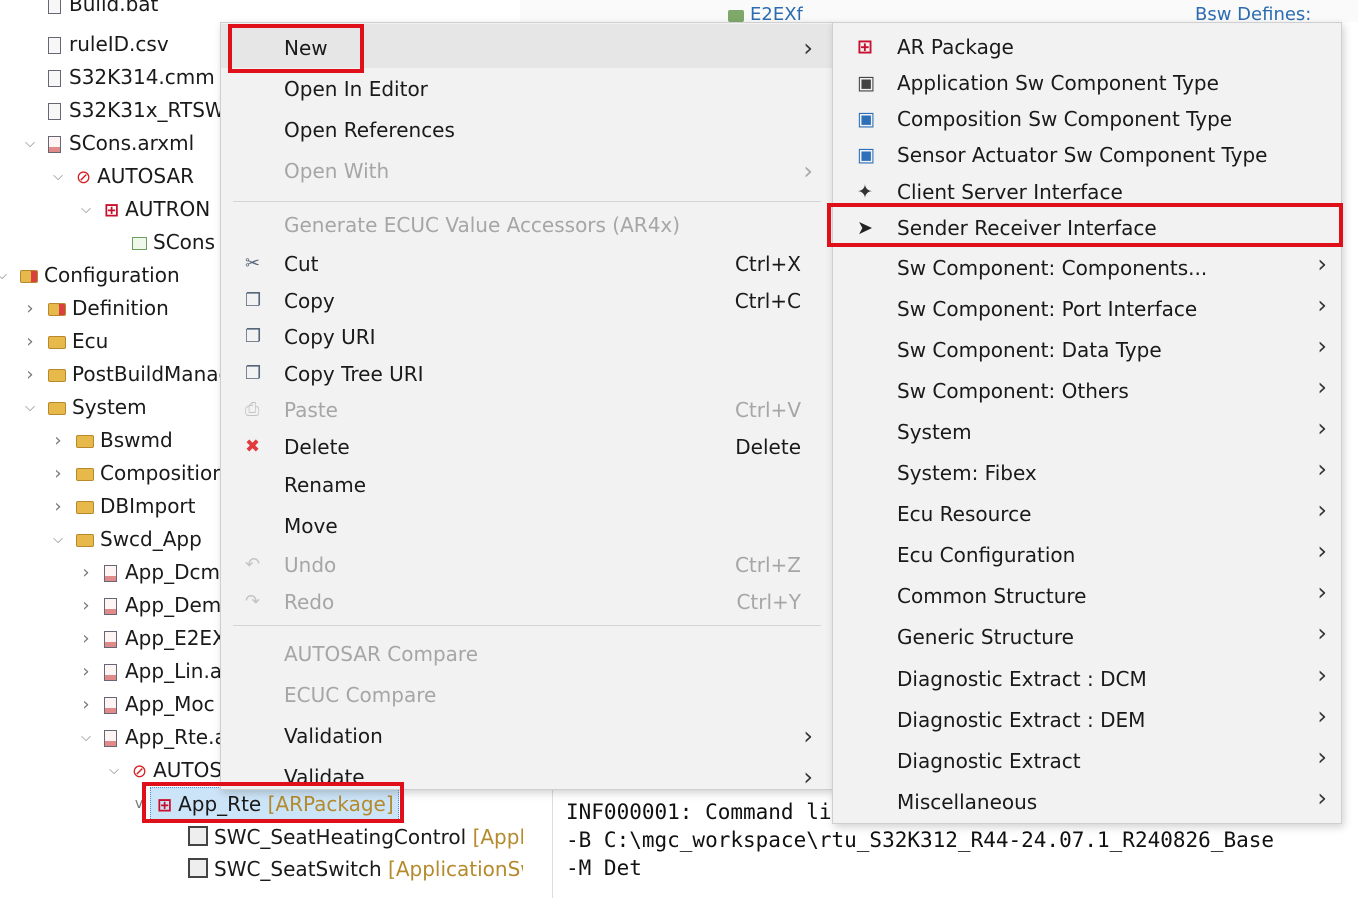  I want to click on tree-row: › App_Dem, so click(151, 605).